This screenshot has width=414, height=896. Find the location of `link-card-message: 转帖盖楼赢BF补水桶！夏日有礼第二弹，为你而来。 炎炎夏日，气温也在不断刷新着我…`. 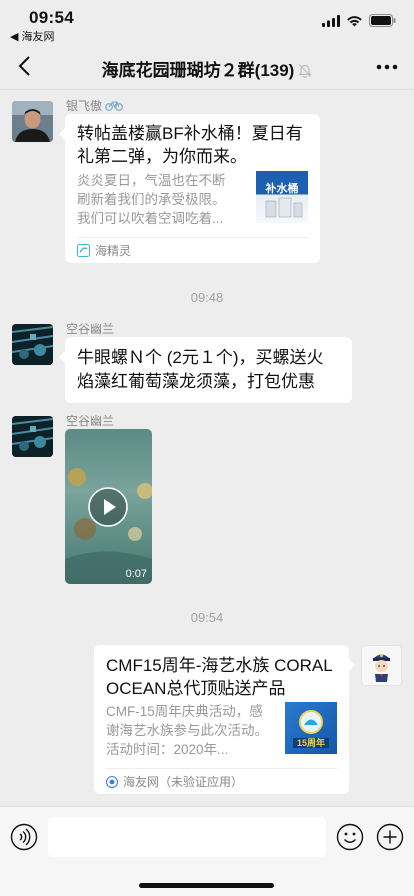

link-card-message: 转帖盖楼赢BF补水桶！夏日有礼第二弹，为你而来。 炎炎夏日，气温也在不断刷新着我… is located at coordinates (189, 188).